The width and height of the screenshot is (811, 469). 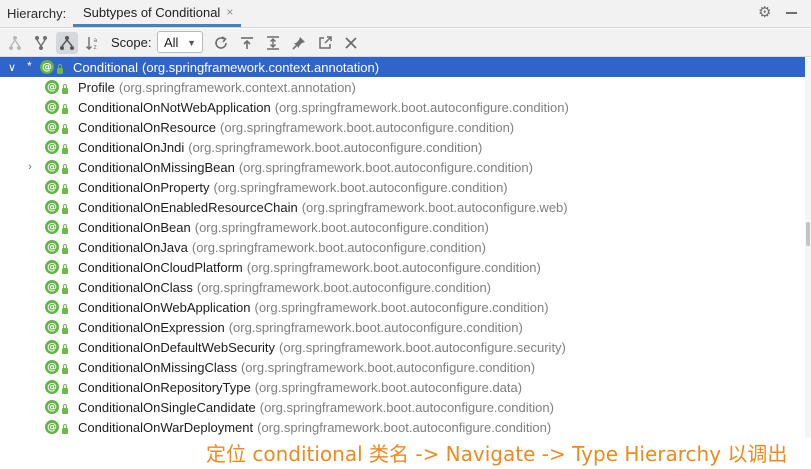 I want to click on export-icon, so click(x=247, y=43).